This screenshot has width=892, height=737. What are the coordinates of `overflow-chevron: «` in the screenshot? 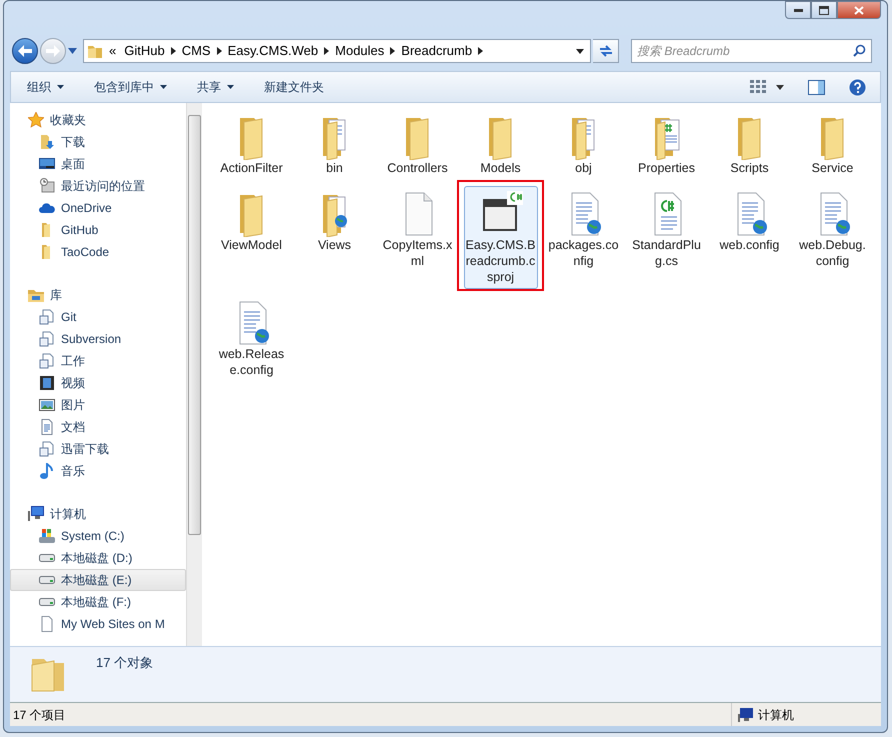 It's located at (112, 51).